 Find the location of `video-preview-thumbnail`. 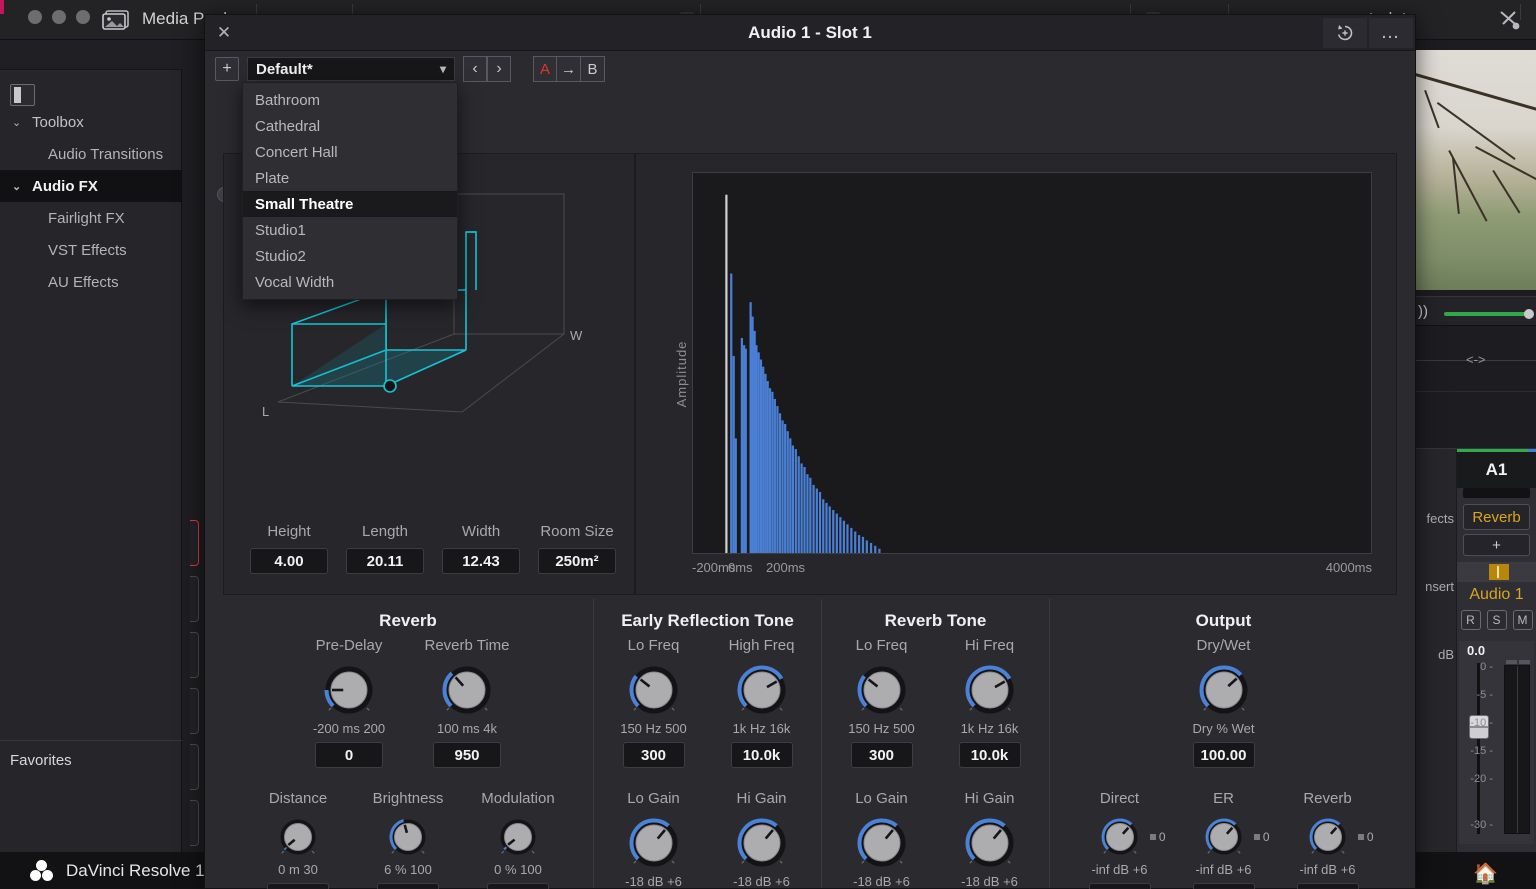

video-preview-thumbnail is located at coordinates (1476, 170).